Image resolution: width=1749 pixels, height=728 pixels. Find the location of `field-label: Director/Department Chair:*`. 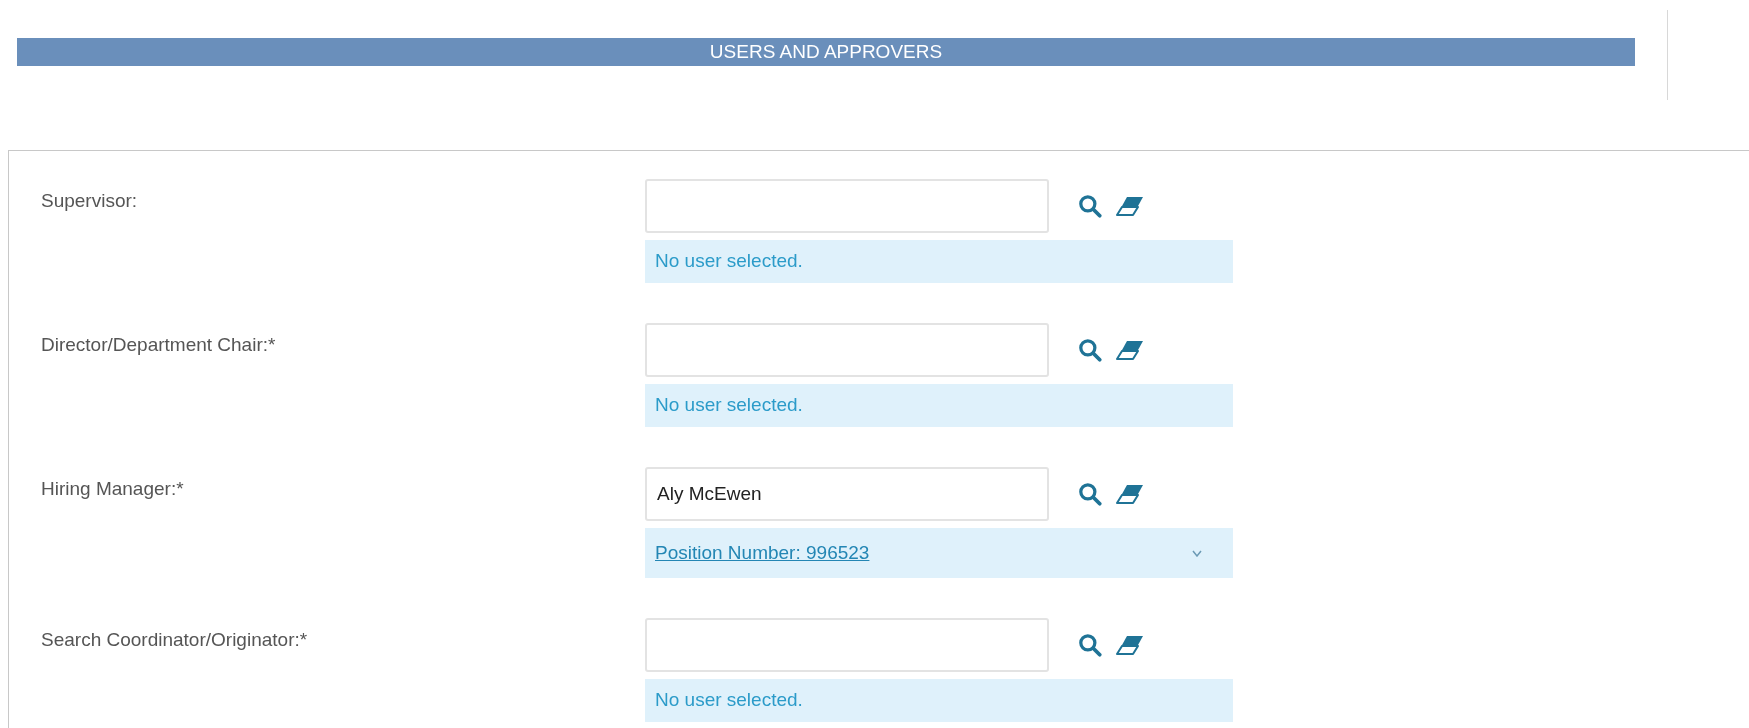

field-label: Director/Department Chair:* is located at coordinates (158, 344).